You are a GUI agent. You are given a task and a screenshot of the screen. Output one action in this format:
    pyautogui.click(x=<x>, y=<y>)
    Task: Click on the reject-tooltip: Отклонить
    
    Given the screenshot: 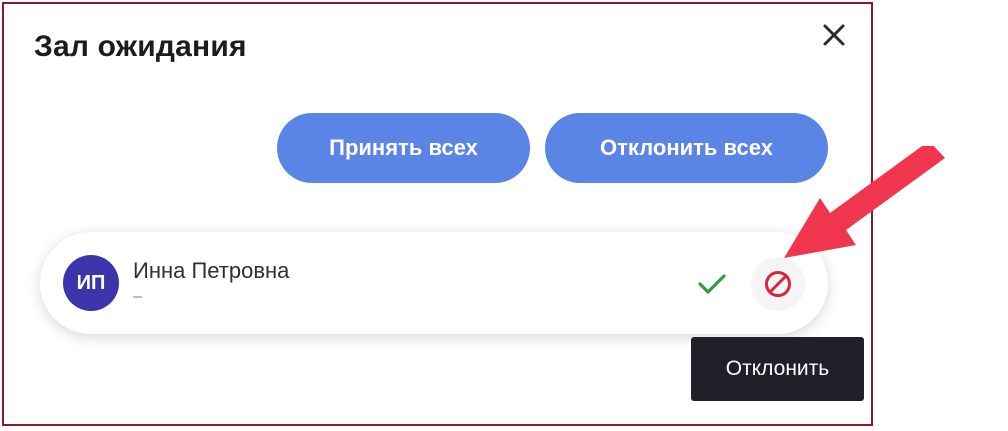 What is the action you would take?
    pyautogui.click(x=777, y=369)
    